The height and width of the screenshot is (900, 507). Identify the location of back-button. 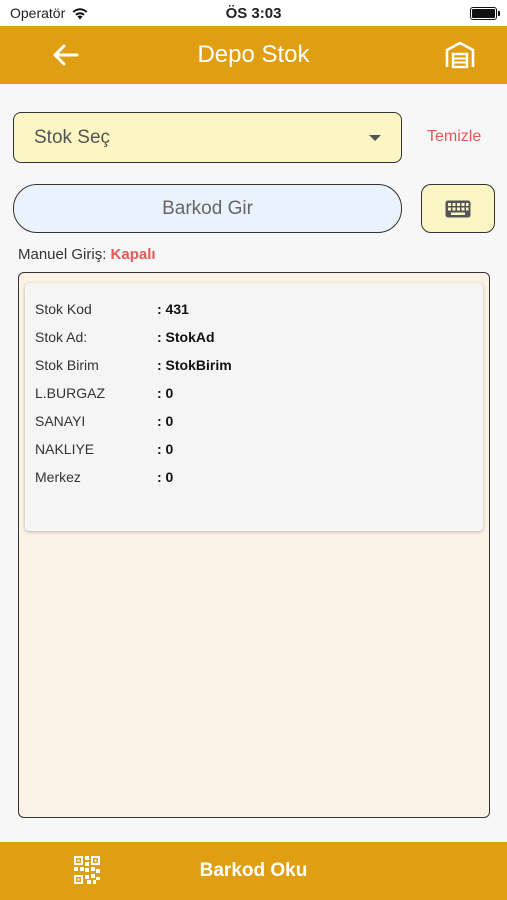
(65, 55).